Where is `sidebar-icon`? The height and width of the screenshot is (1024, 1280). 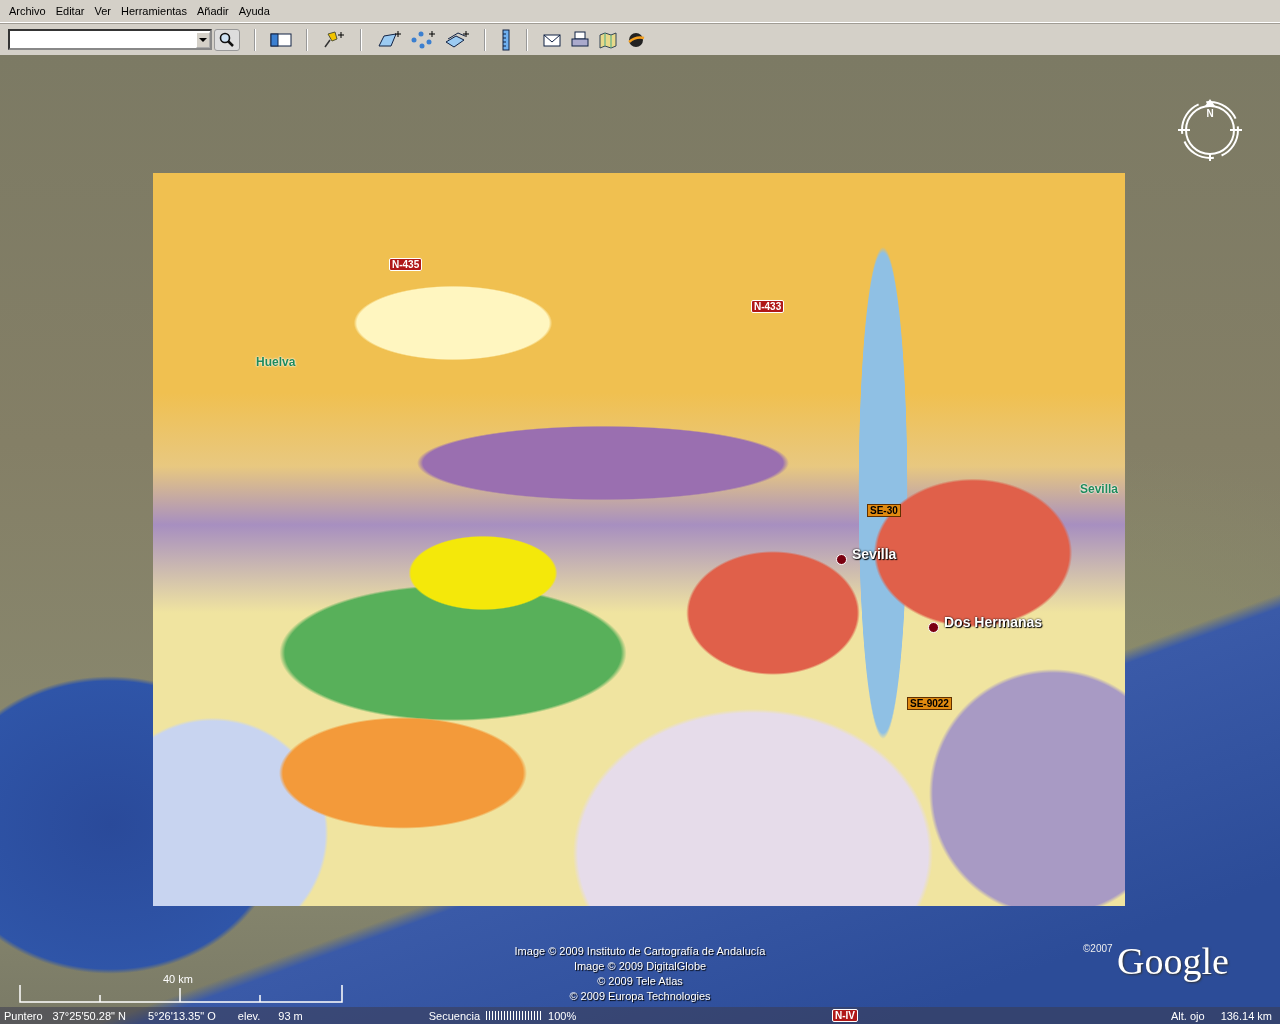
sidebar-icon is located at coordinates (281, 39).